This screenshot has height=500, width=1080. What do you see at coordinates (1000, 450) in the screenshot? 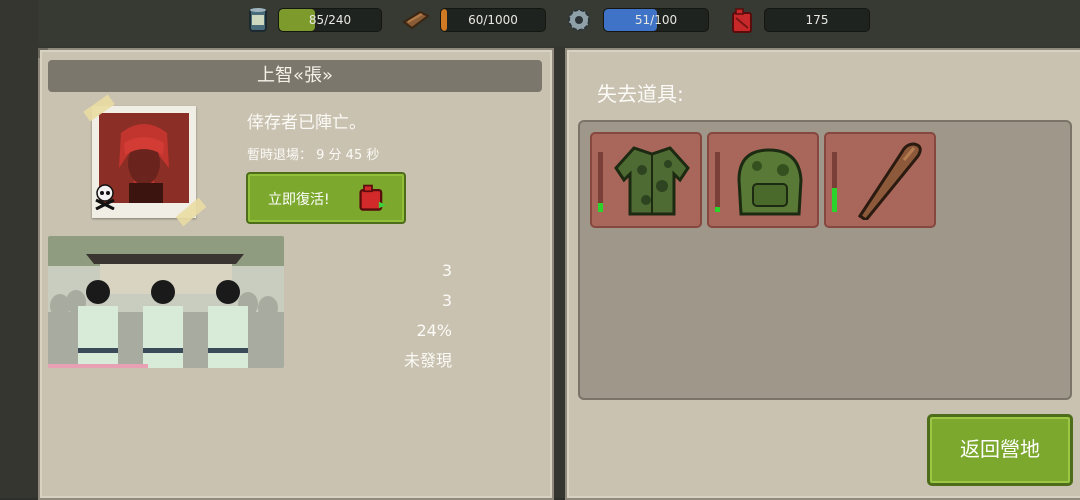
I see `return-to-camp-button: 返回營地` at bounding box center [1000, 450].